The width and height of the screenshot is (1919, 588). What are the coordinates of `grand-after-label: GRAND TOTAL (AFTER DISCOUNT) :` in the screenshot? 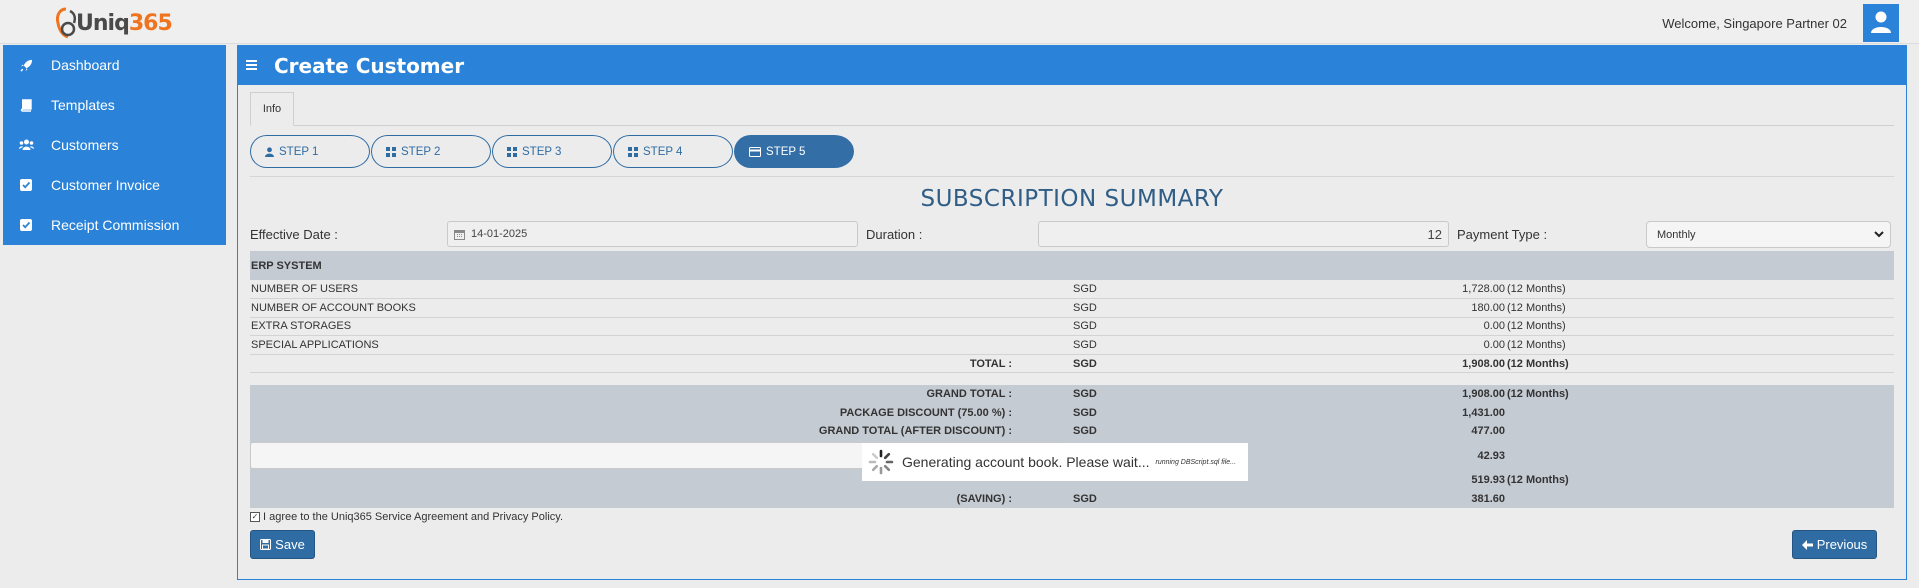 It's located at (661, 431).